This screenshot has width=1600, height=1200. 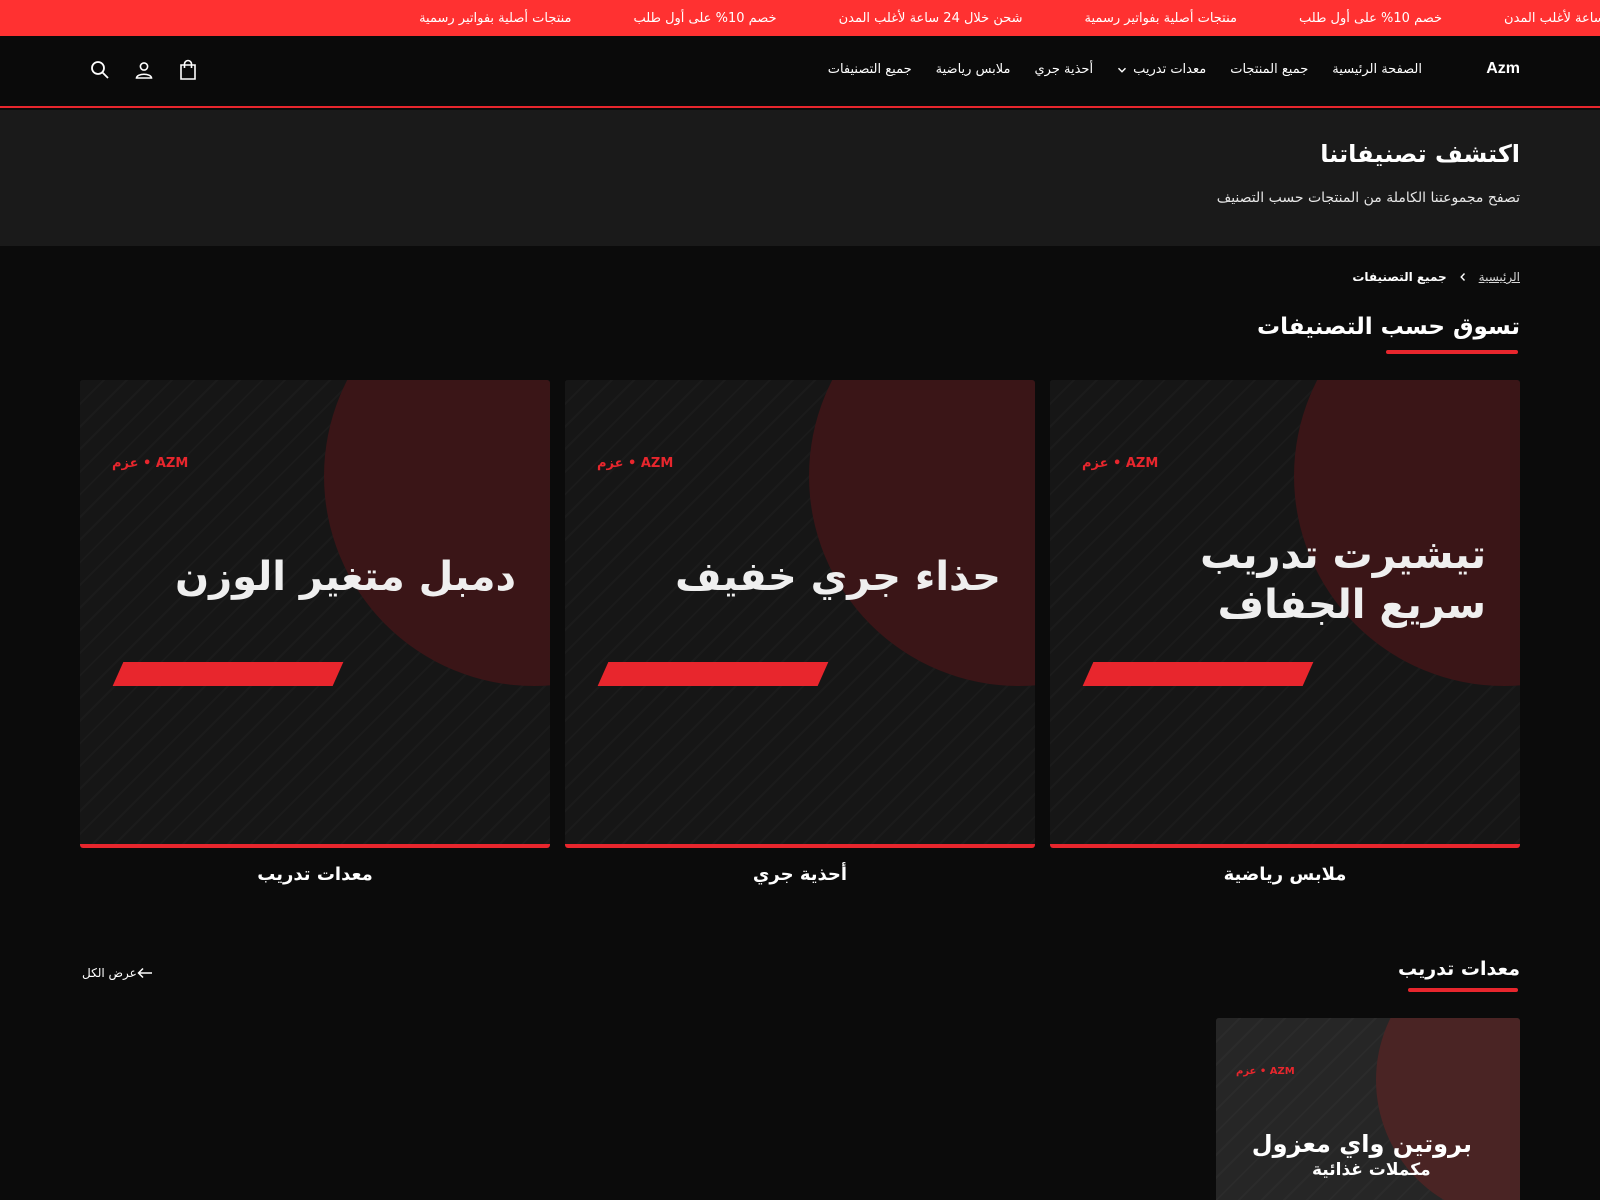 What do you see at coordinates (973, 69) in the screenshot?
I see `nav-item-sportswear: ملابس رياضية` at bounding box center [973, 69].